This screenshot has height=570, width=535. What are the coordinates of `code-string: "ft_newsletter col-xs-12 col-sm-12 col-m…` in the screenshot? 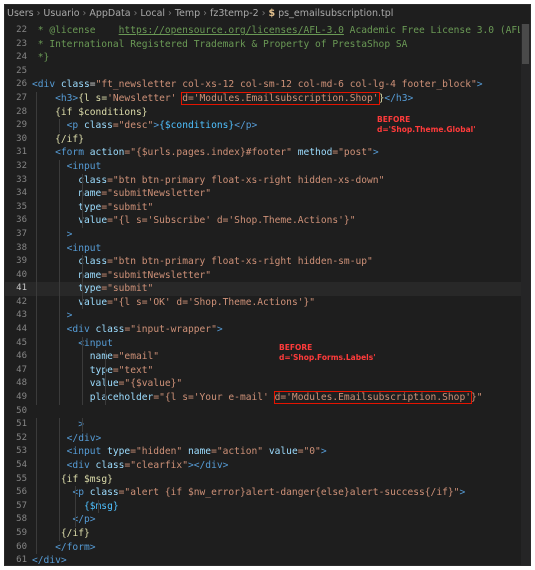 It's located at (286, 85).